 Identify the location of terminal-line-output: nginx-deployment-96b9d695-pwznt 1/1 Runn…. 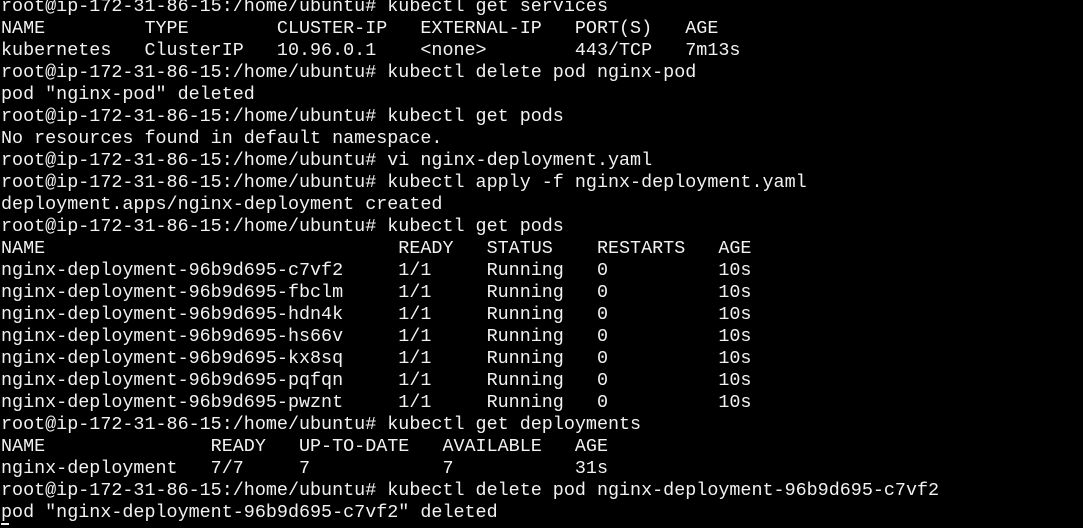
(376, 402).